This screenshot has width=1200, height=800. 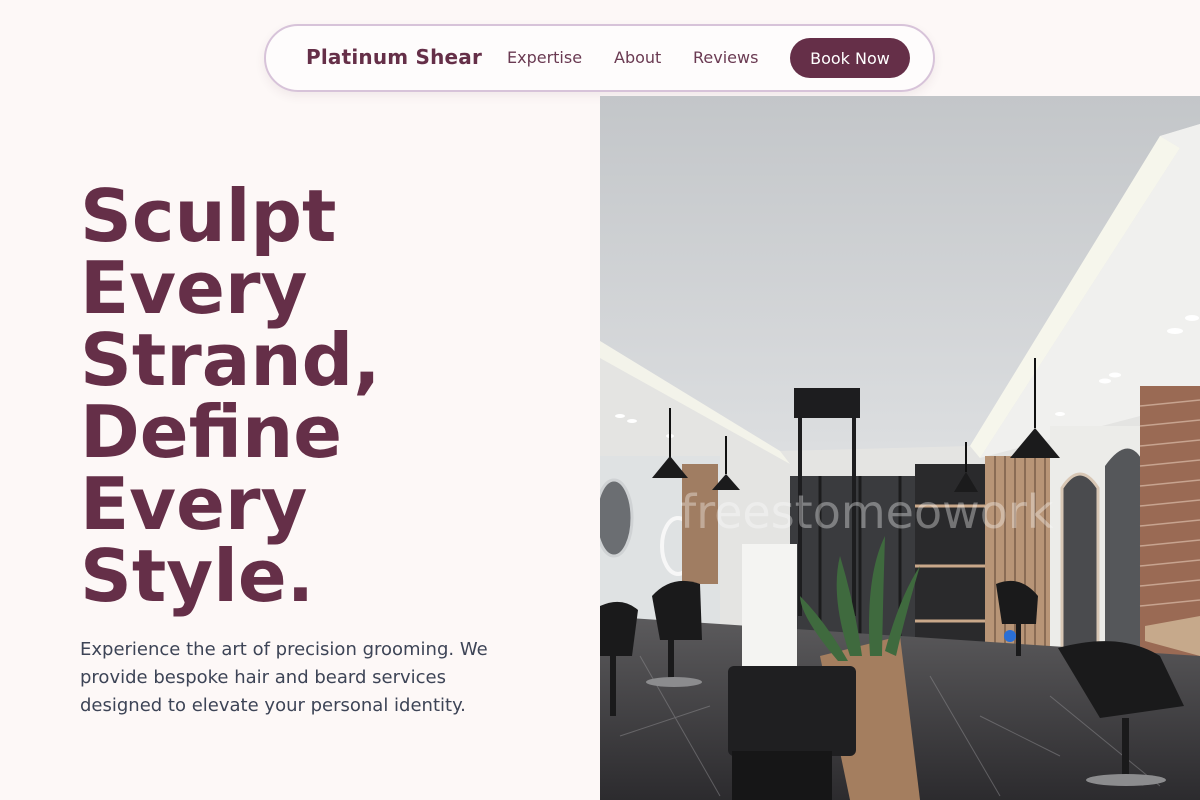 What do you see at coordinates (197, 576) in the screenshot?
I see `hero-title-line: Style.` at bounding box center [197, 576].